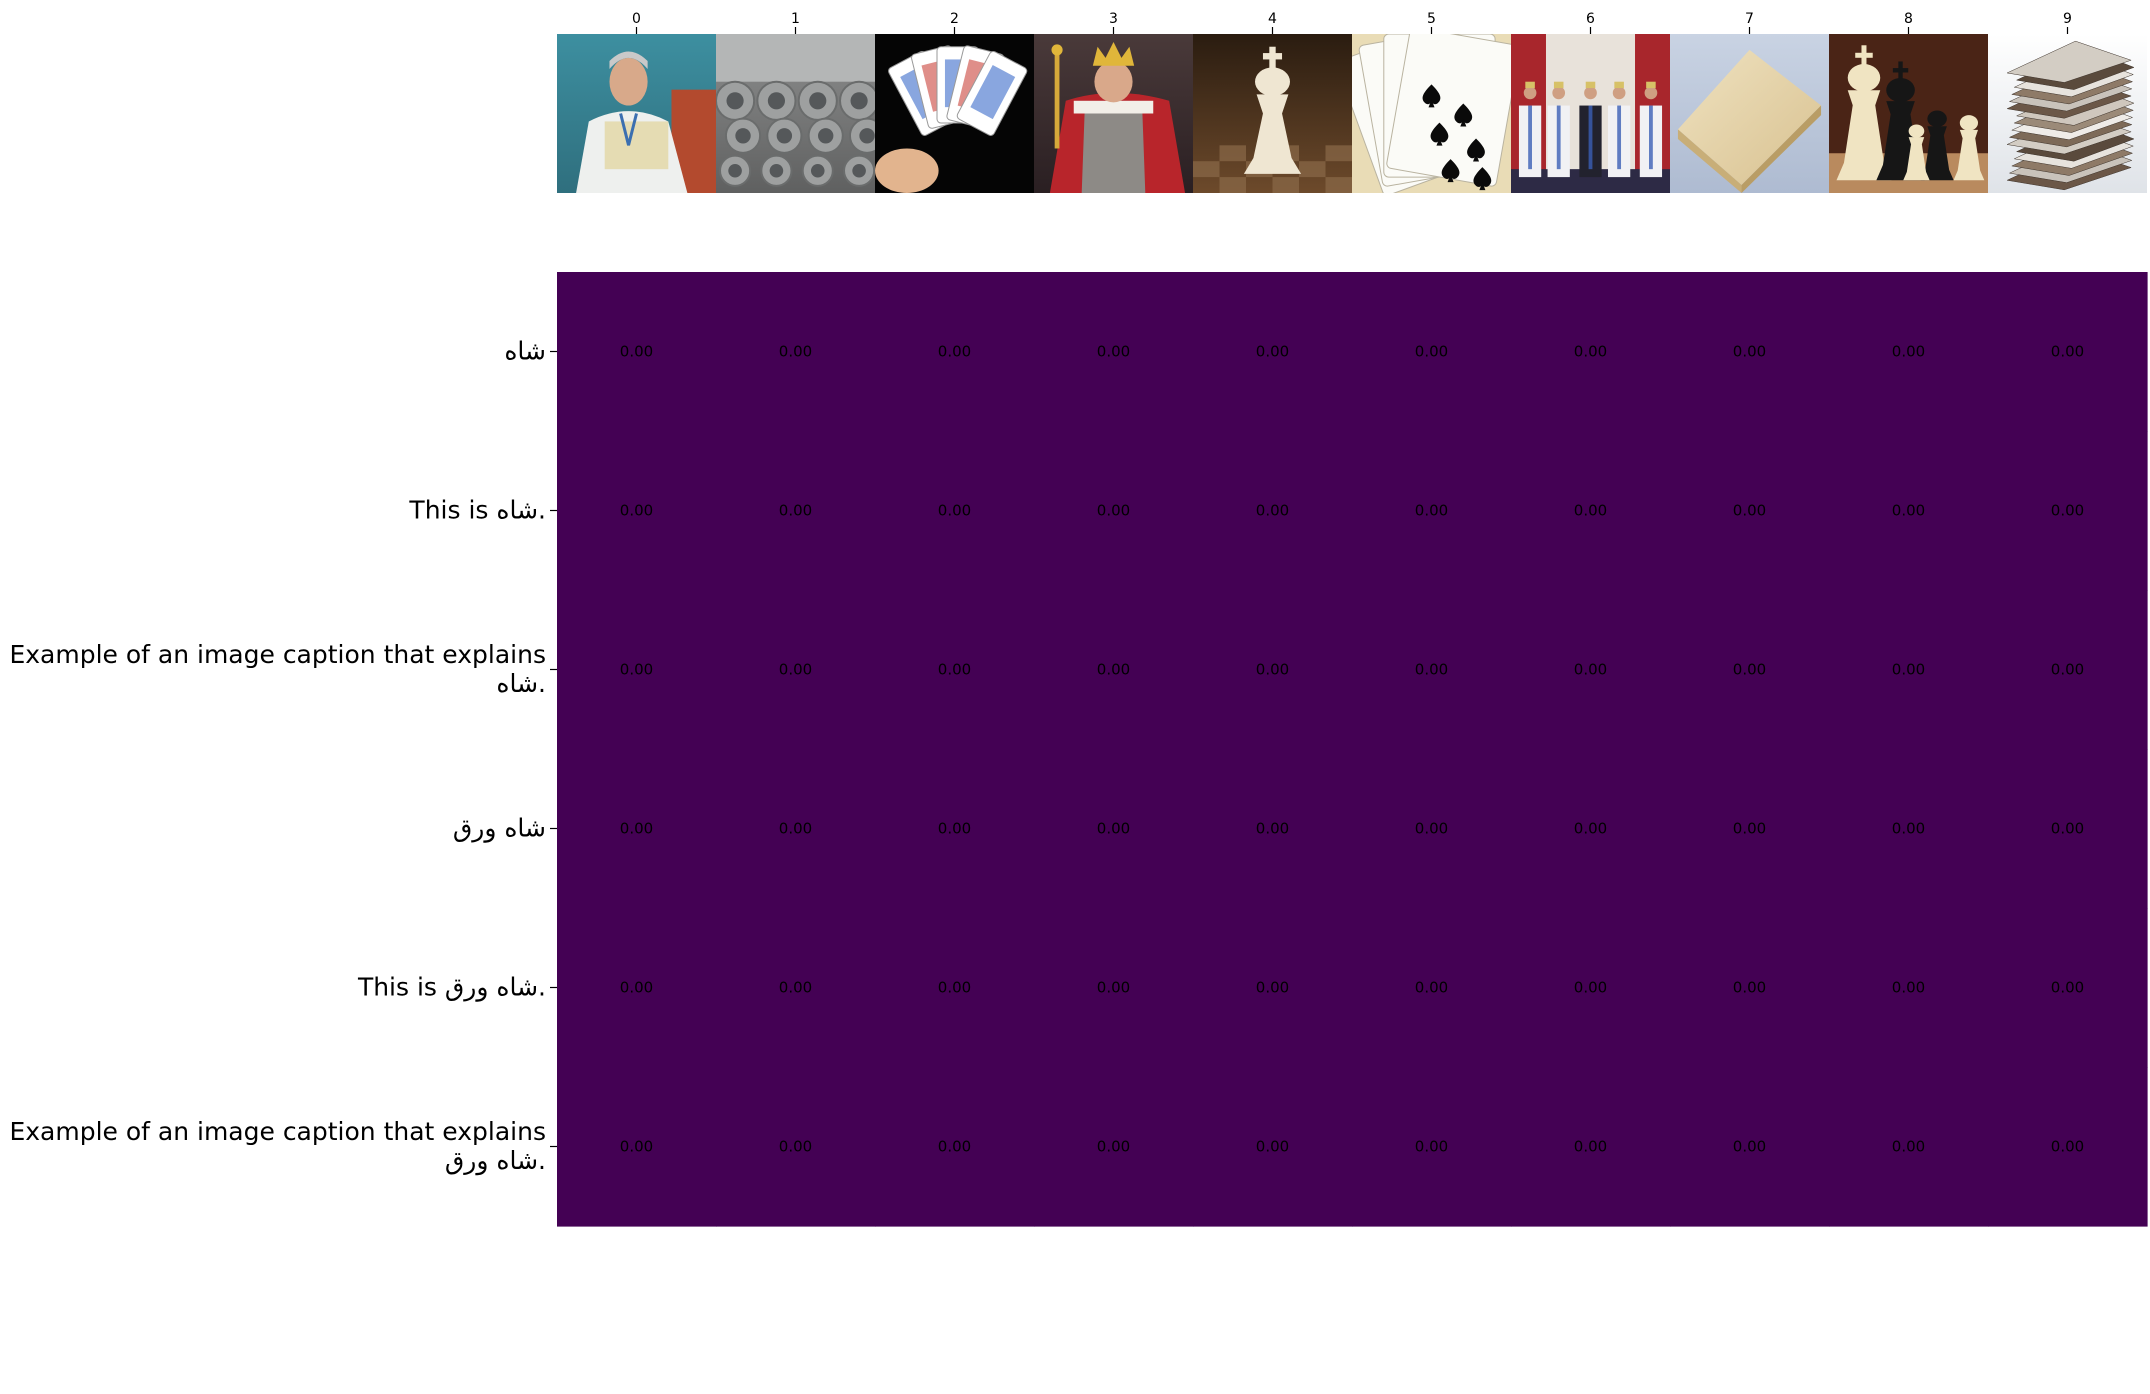  Describe the element at coordinates (1431, 988) in the screenshot. I see `cell-value-label-r4-c5: 0.00` at that location.